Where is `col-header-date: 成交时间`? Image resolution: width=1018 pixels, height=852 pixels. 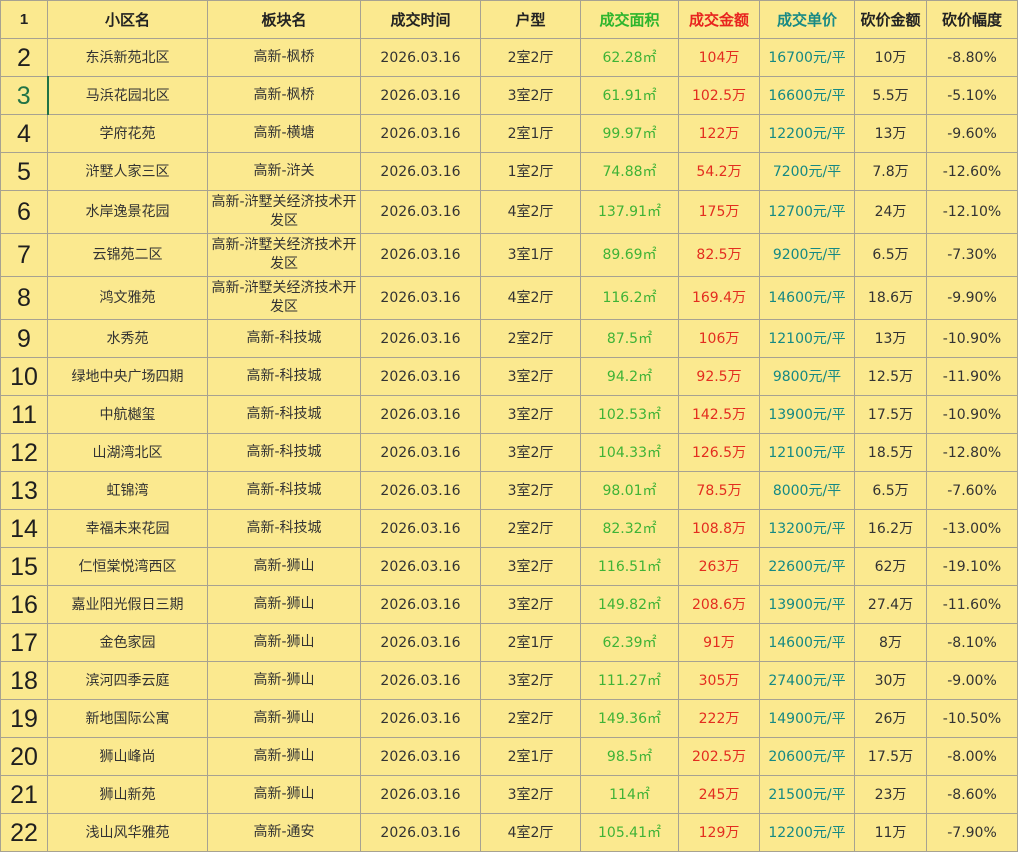 col-header-date: 成交时间 is located at coordinates (420, 19).